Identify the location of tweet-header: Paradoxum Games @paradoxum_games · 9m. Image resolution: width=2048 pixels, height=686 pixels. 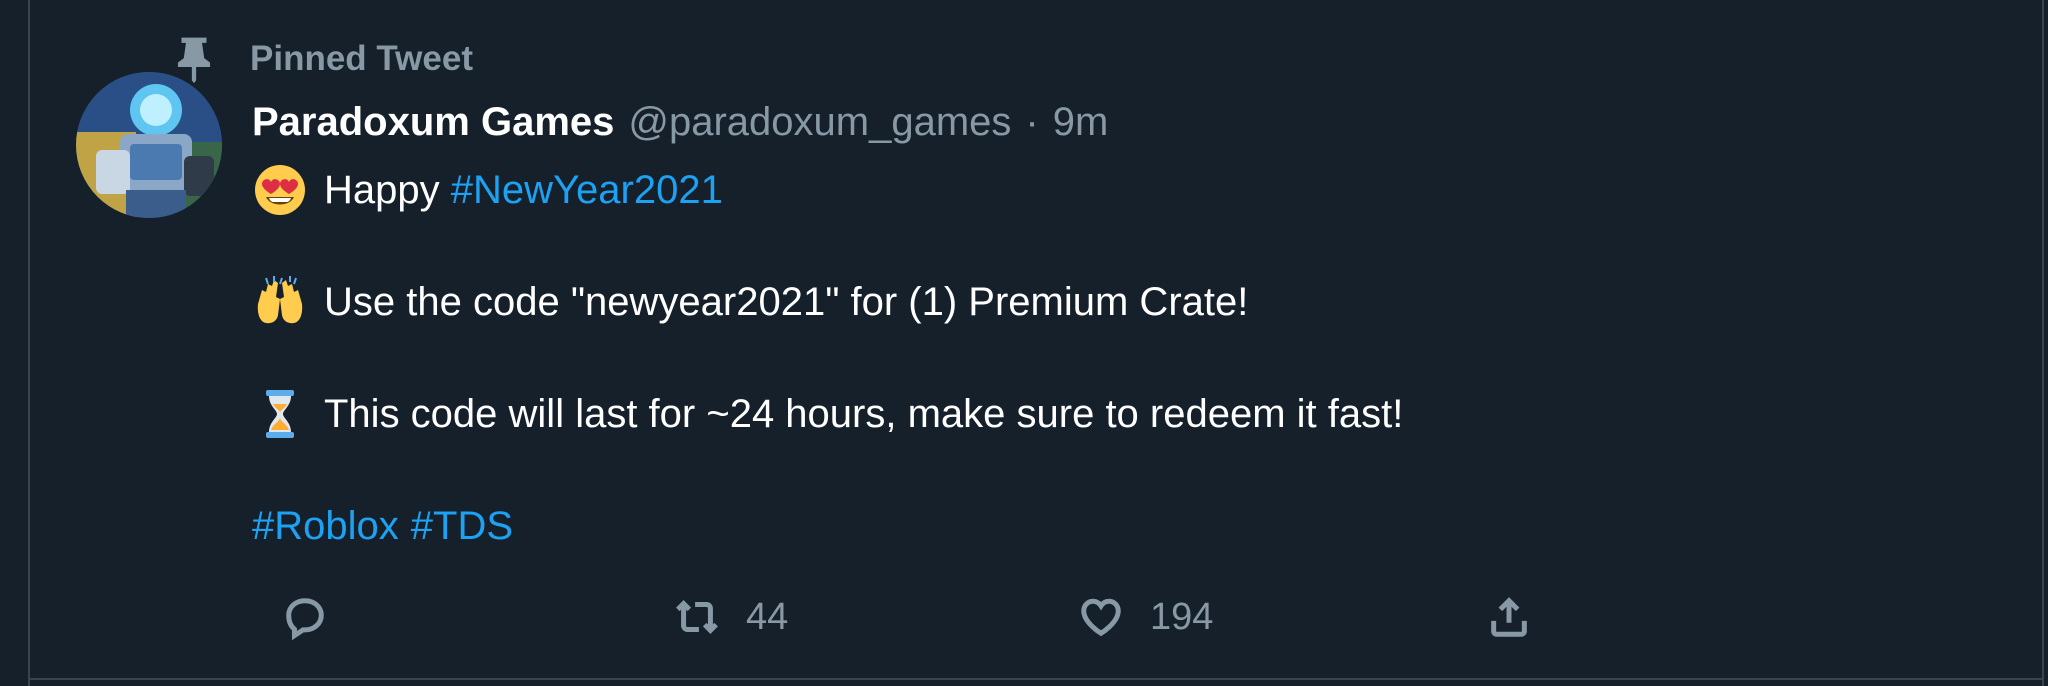
(1142, 129).